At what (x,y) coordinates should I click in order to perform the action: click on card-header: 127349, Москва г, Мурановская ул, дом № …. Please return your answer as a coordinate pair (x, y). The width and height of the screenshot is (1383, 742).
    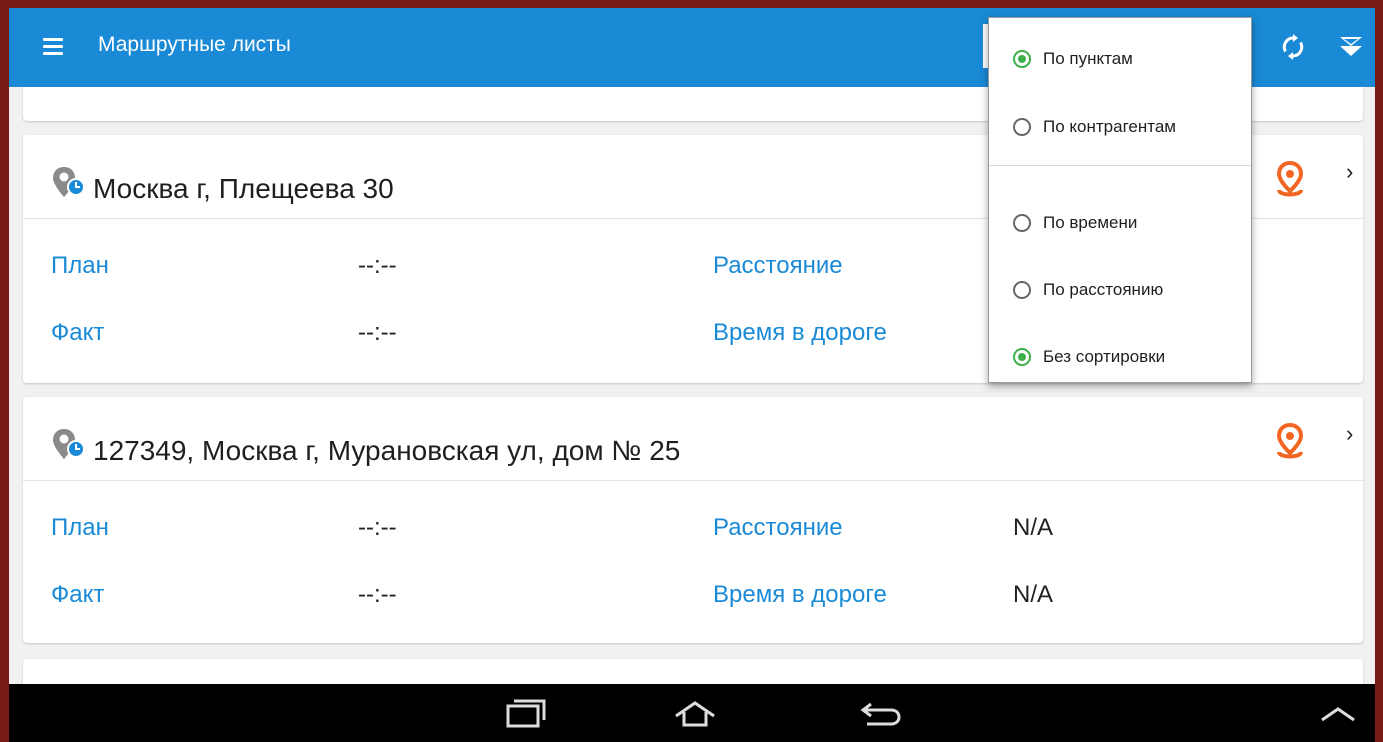
    Looking at the image, I should click on (693, 439).